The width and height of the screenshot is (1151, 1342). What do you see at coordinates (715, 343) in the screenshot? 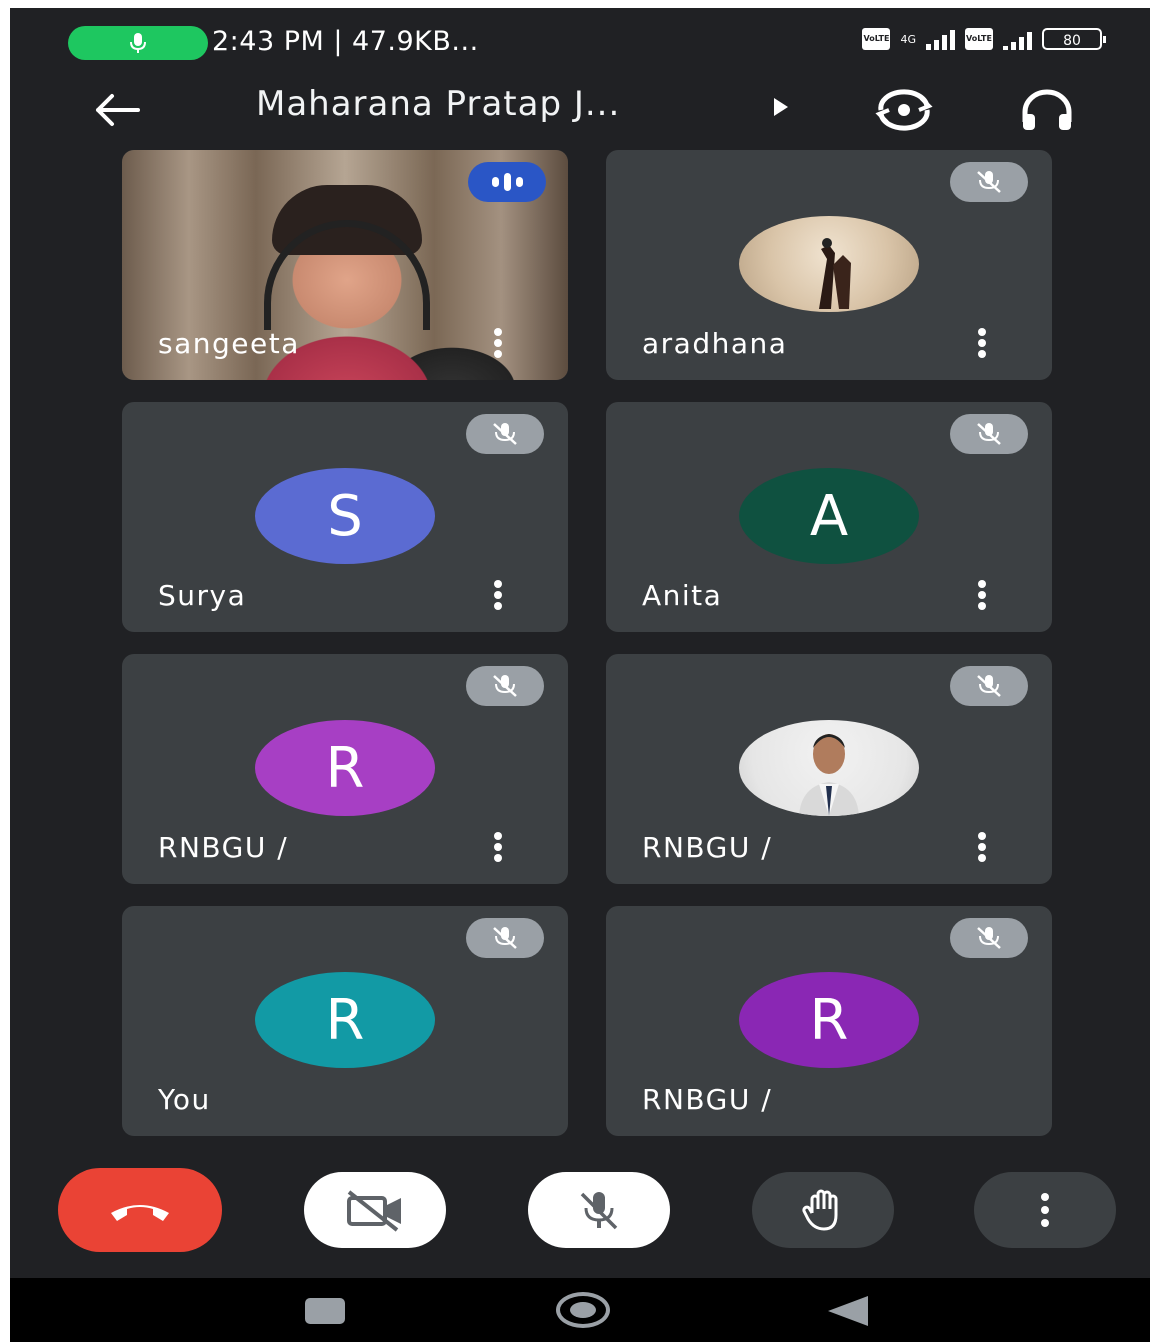
I see `participant-name: aradhana` at bounding box center [715, 343].